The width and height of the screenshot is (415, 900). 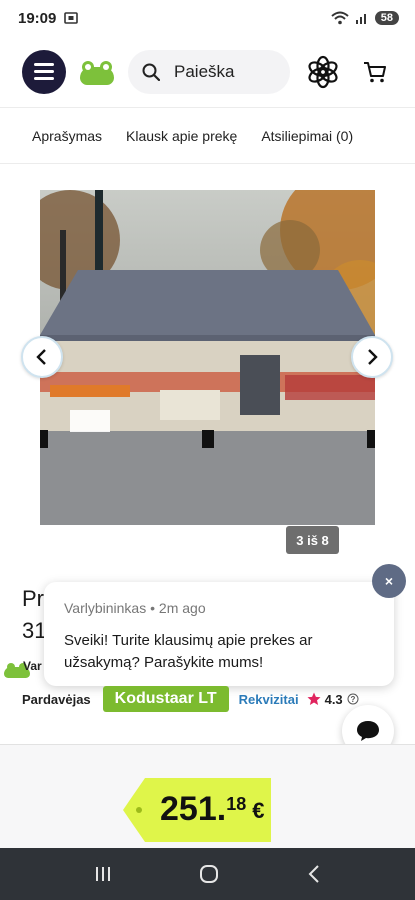 I want to click on menu-button, so click(x=44, y=71).